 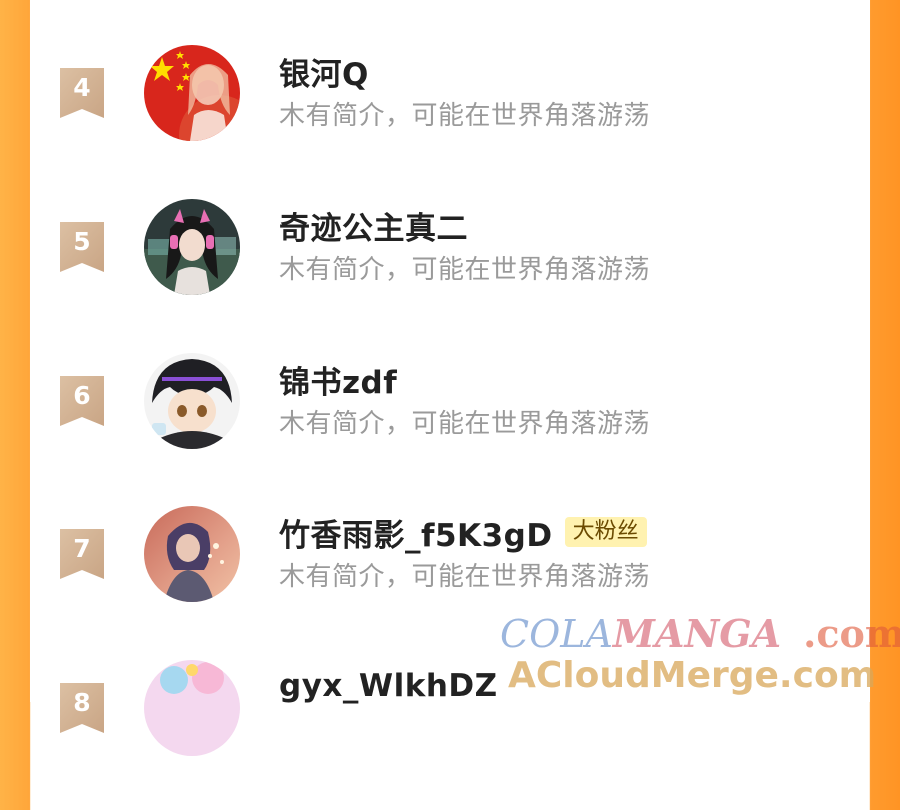 I want to click on name-line: gyx_WlkhDZ, so click(x=388, y=686).